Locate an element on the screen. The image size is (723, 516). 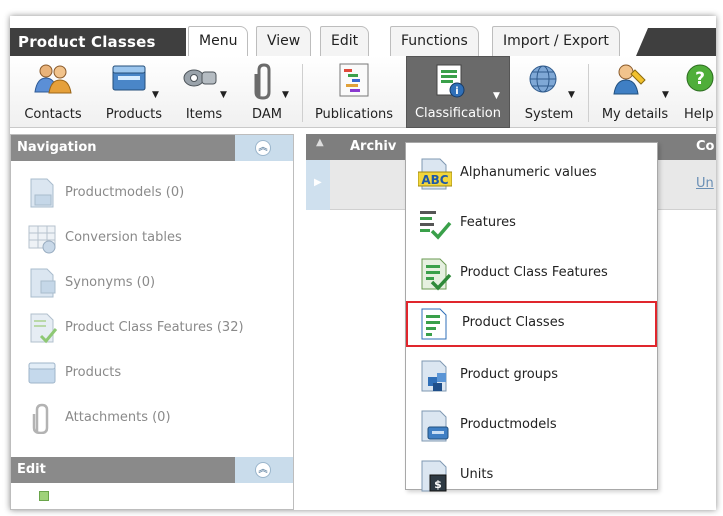
nav-item-products: Products is located at coordinates (157, 373).